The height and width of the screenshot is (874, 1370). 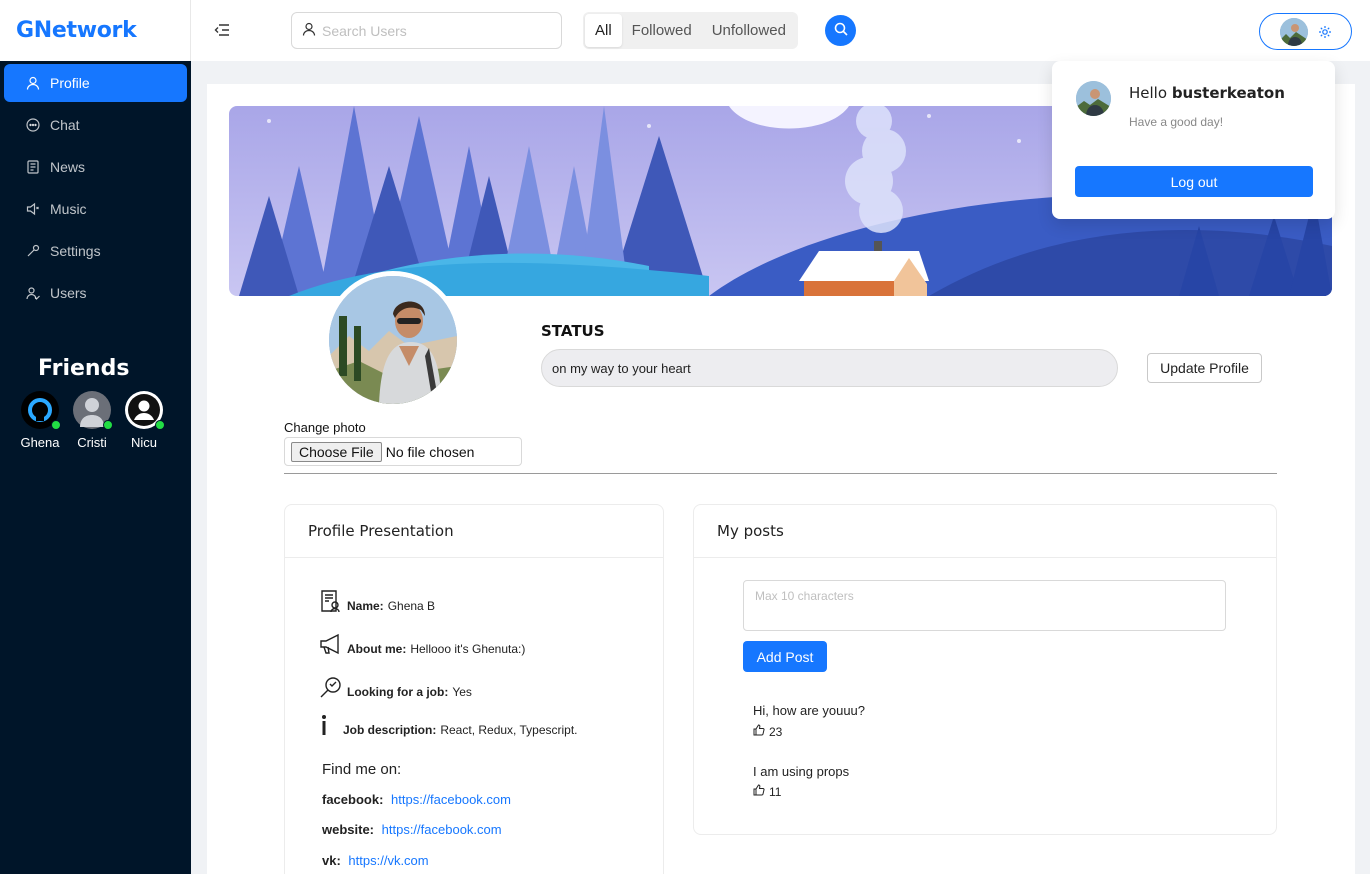 I want to click on search-input, so click(x=432, y=30).